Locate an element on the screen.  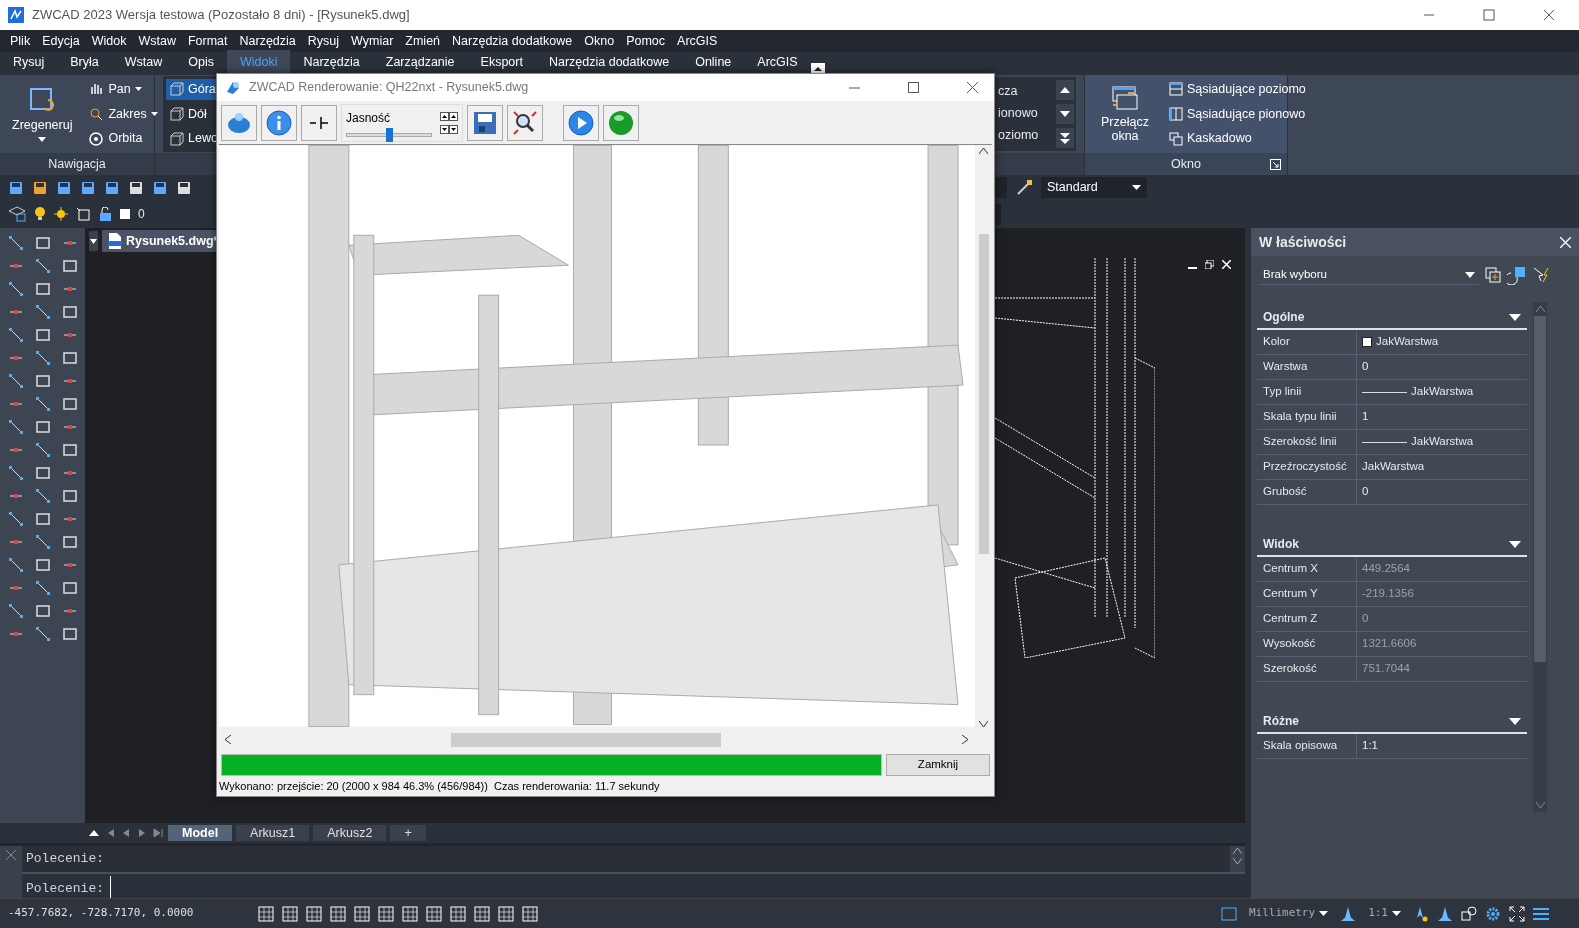
ribbon-tab: Bryła is located at coordinates (84, 62).